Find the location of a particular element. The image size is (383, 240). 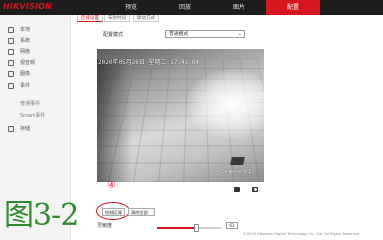

nav-preview: 预览 is located at coordinates (131, 7).